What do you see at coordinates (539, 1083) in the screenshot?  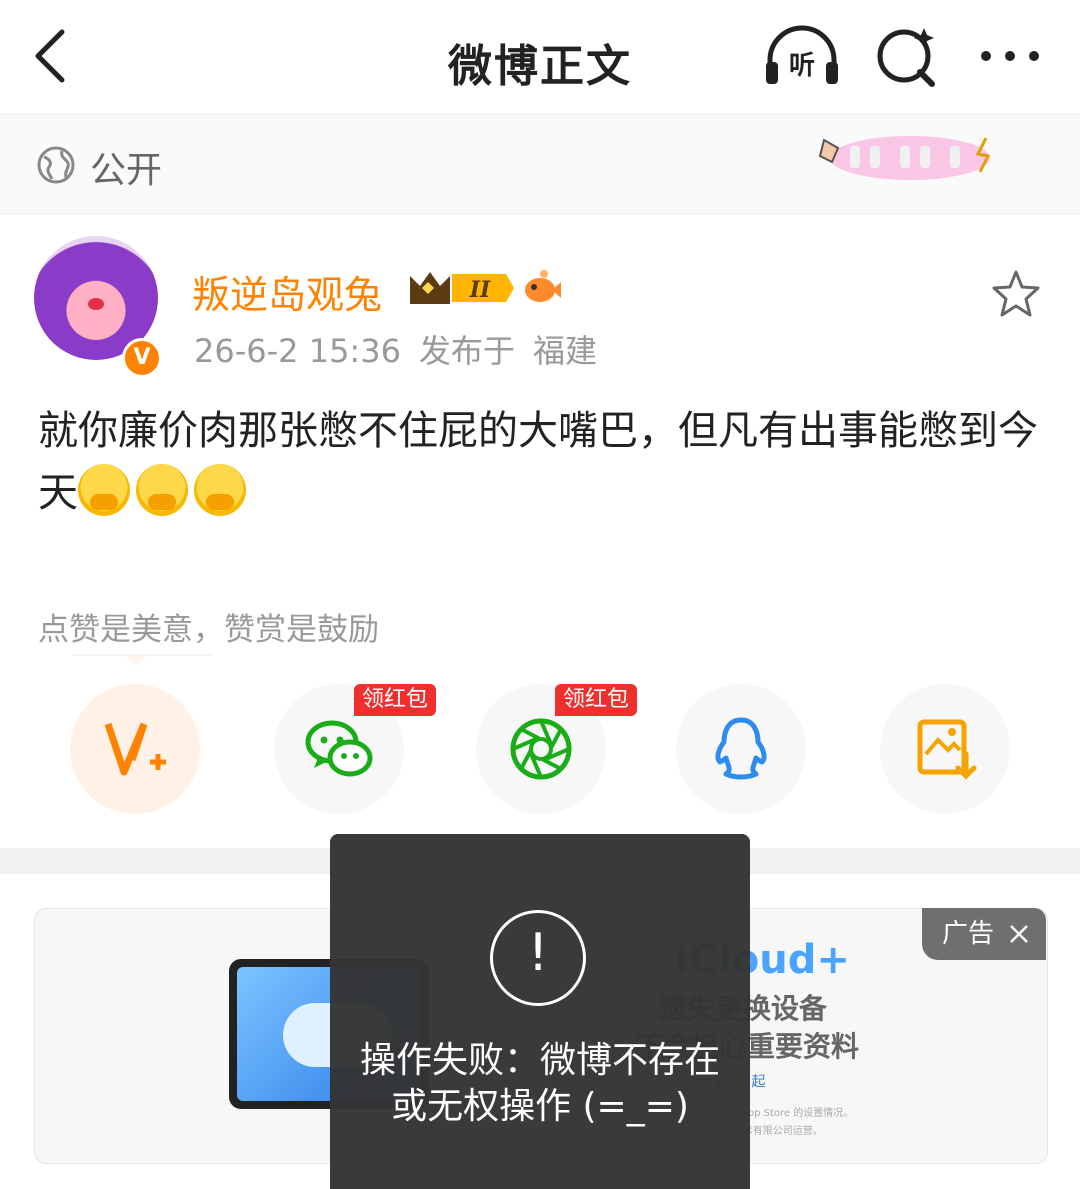 I see `toast-message: 操作失败：微博不存在或无权操作 (=_=)` at bounding box center [539, 1083].